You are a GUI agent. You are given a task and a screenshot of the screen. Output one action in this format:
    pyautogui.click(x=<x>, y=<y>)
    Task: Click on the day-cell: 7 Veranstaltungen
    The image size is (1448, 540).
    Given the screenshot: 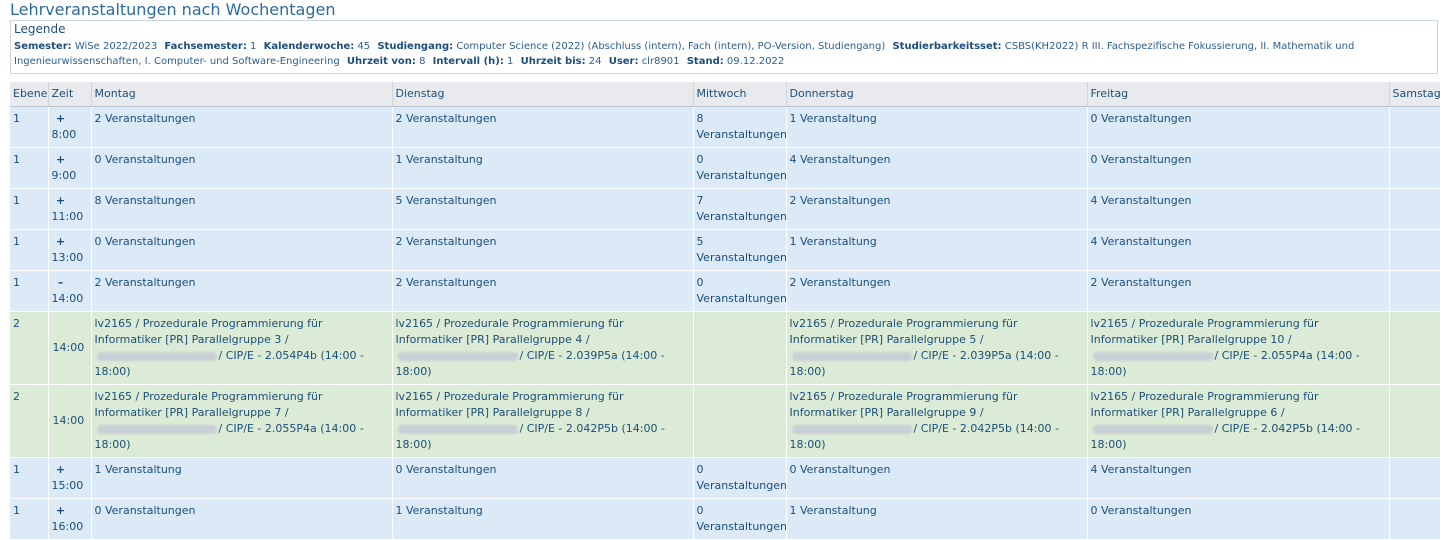 What is the action you would take?
    pyautogui.click(x=740, y=209)
    